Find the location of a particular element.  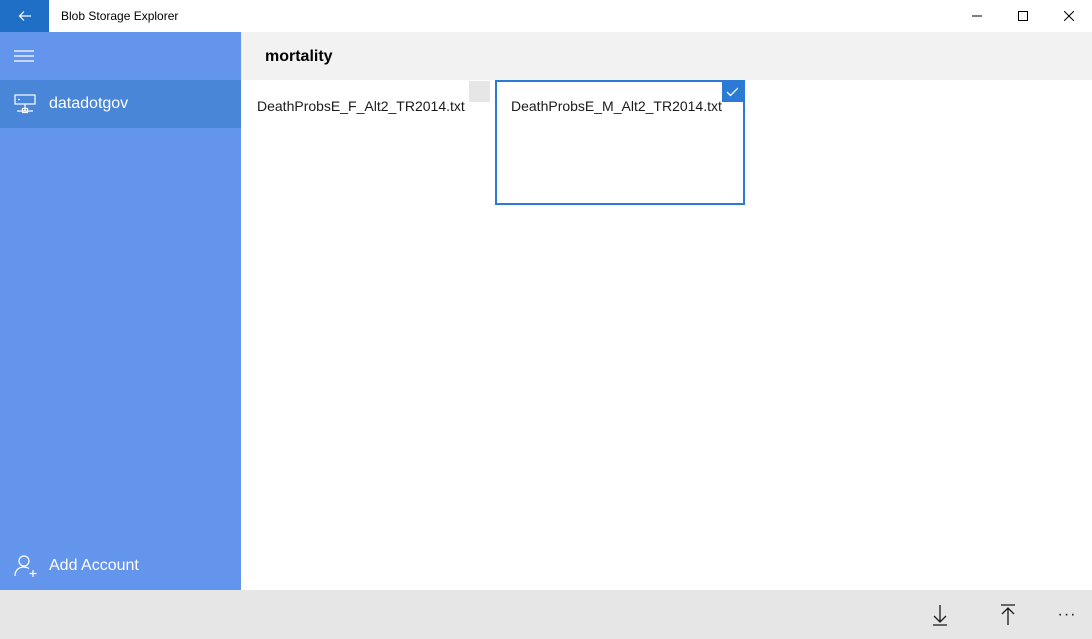

arrow-left-icon is located at coordinates (24, 16).